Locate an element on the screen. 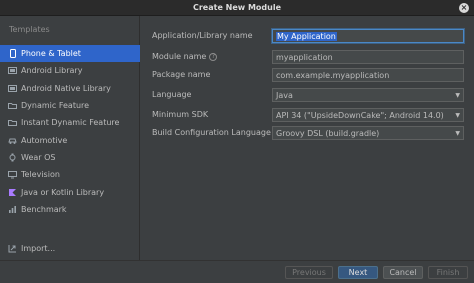 The width and height of the screenshot is (474, 283). help-icon: ? is located at coordinates (213, 56).